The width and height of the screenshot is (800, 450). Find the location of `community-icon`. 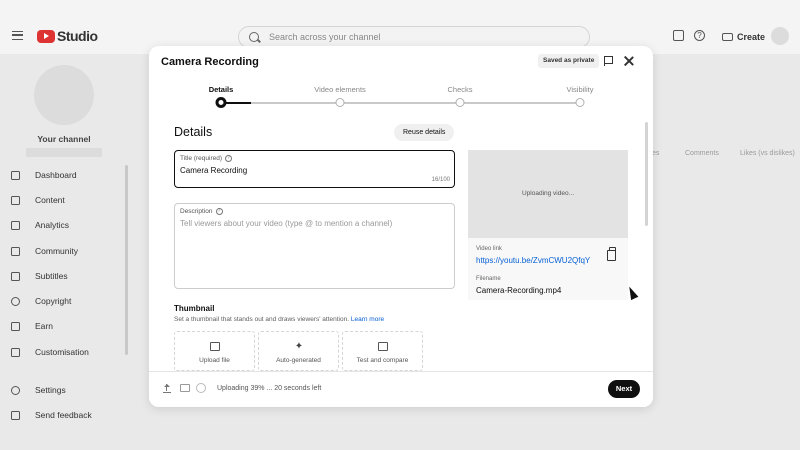

community-icon is located at coordinates (15, 251).